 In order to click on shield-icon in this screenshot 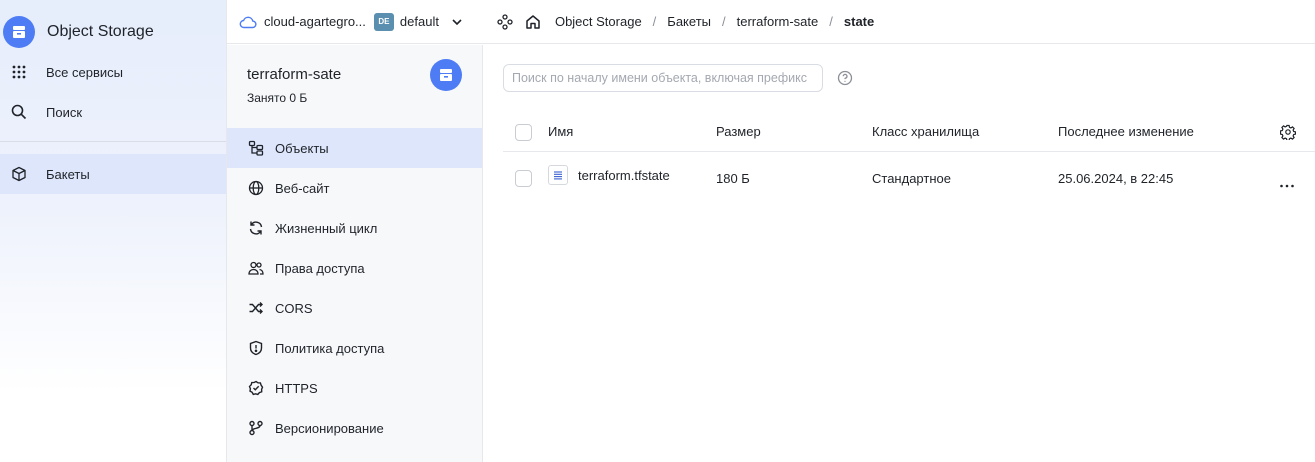, I will do `click(256, 348)`.